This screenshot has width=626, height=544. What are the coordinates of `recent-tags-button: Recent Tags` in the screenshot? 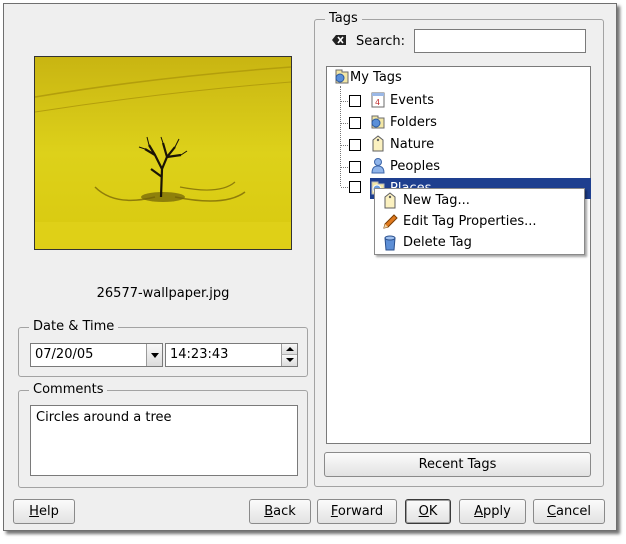 It's located at (457, 464).